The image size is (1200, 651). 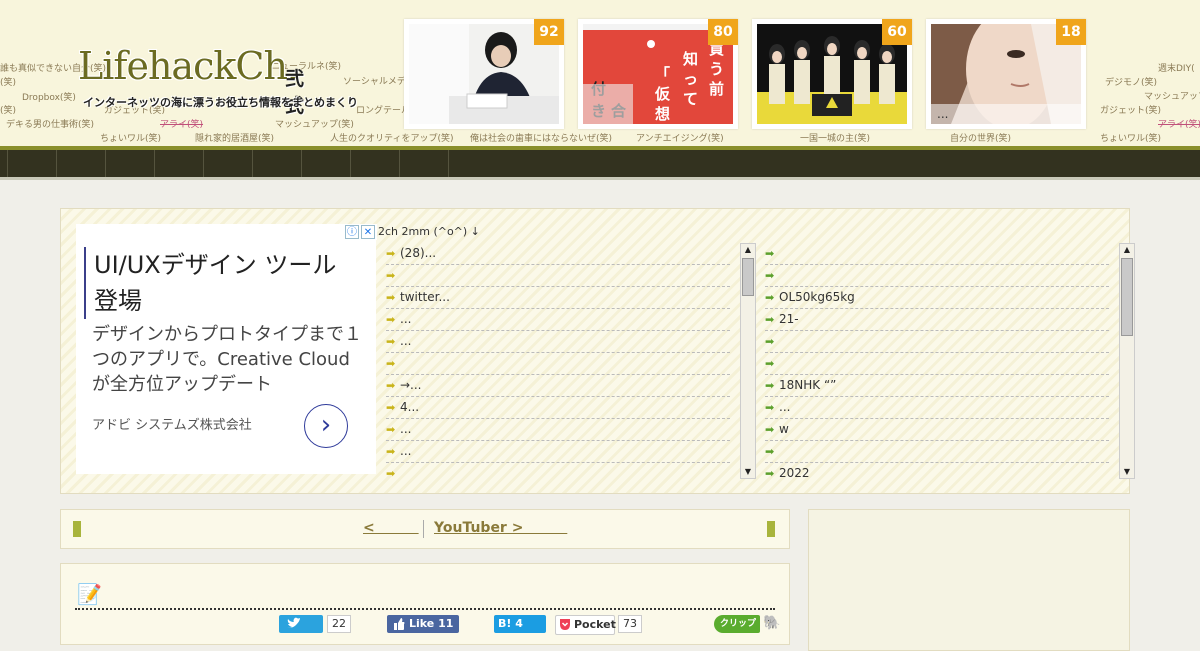 What do you see at coordinates (399, 627) in the screenshot?
I see `thumbs-up-icon` at bounding box center [399, 627].